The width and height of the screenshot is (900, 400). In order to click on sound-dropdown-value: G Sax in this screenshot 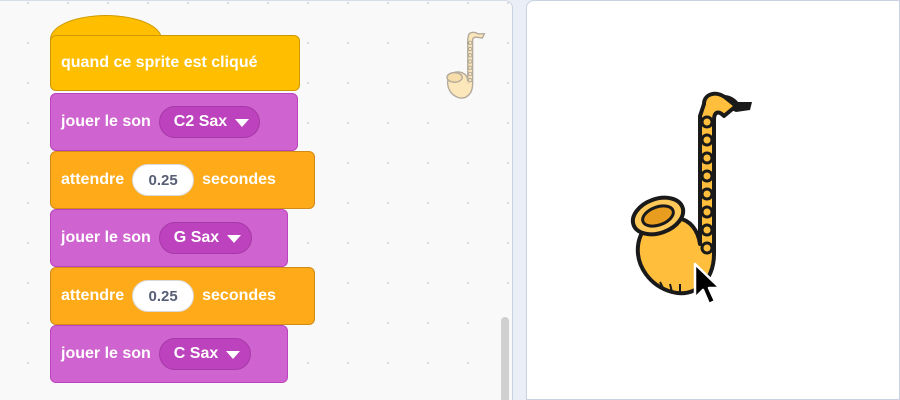, I will do `click(196, 237)`.